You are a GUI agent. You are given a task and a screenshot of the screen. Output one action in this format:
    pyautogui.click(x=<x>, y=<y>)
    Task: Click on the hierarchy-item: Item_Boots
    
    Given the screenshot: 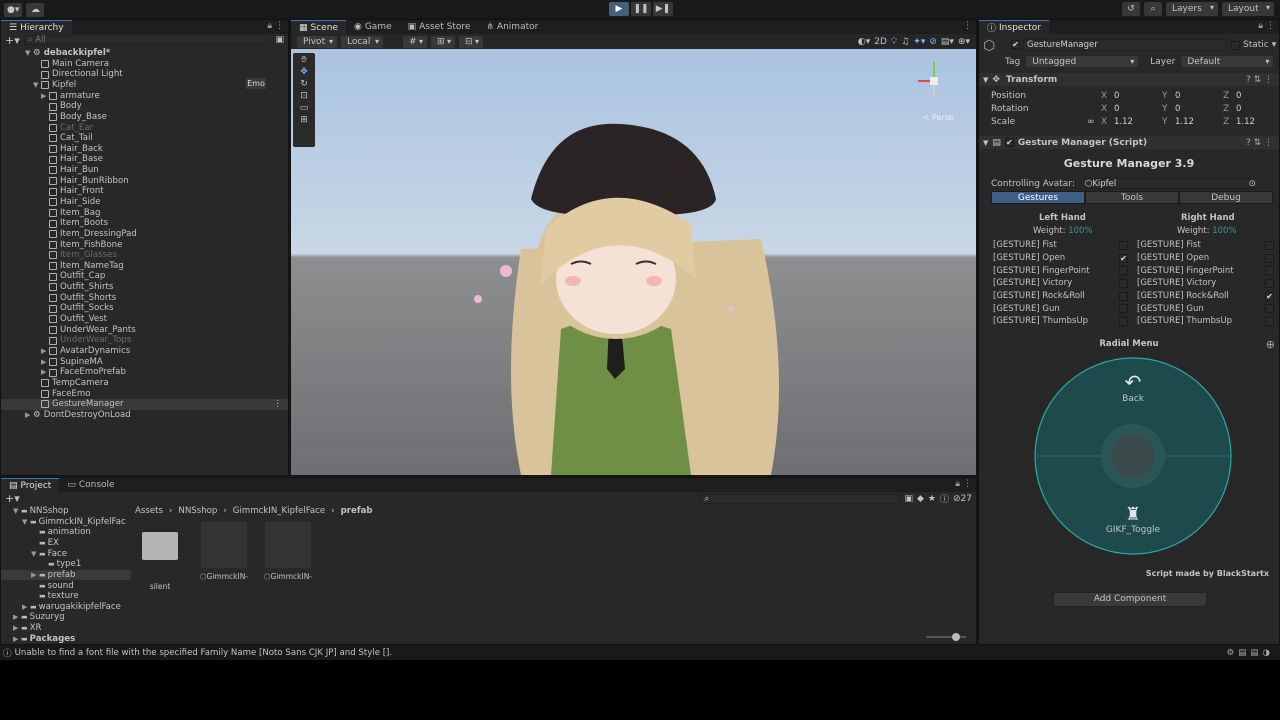 What is the action you would take?
    pyautogui.click(x=144, y=223)
    